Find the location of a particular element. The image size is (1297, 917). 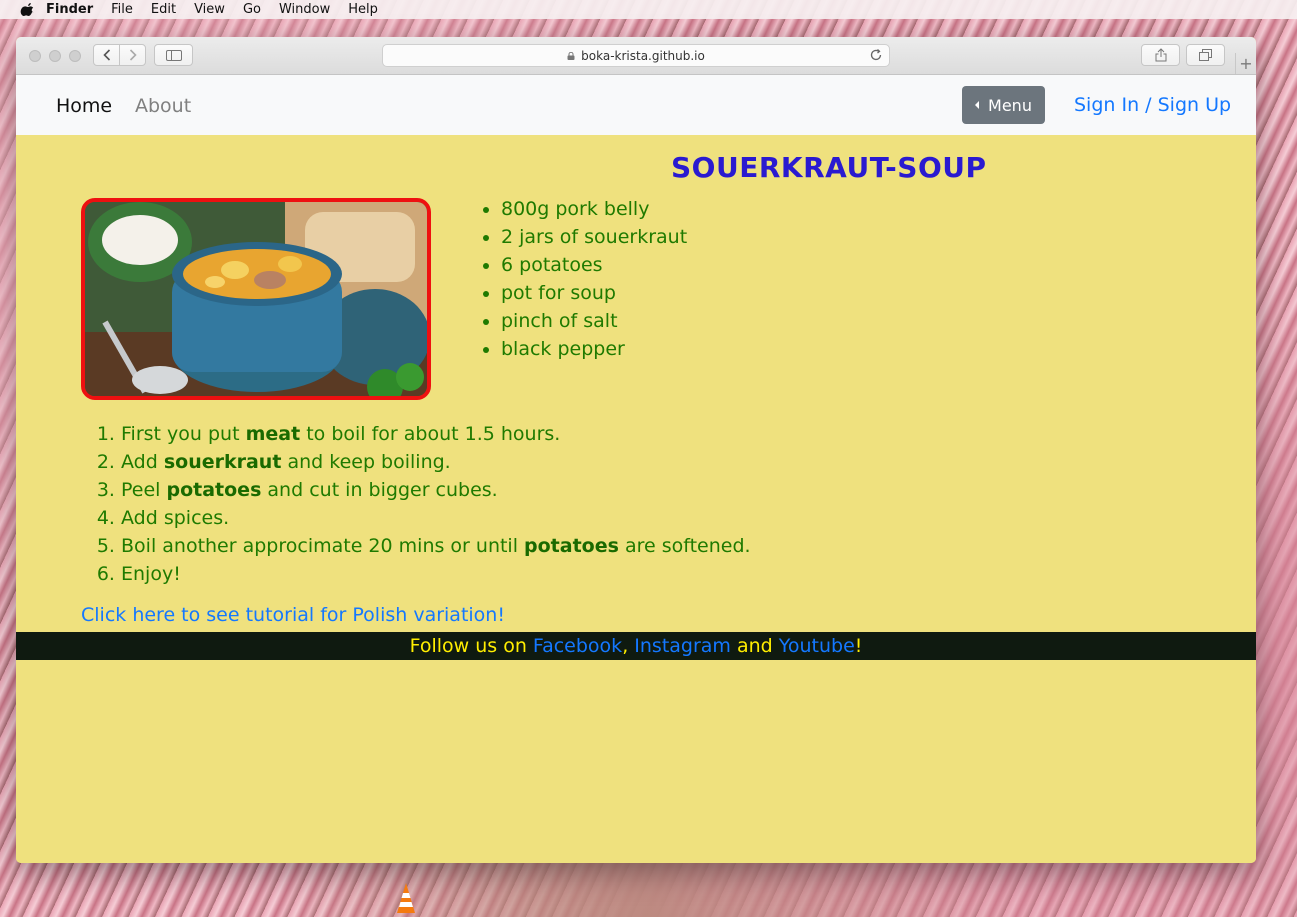

reload-icon is located at coordinates (876, 55).